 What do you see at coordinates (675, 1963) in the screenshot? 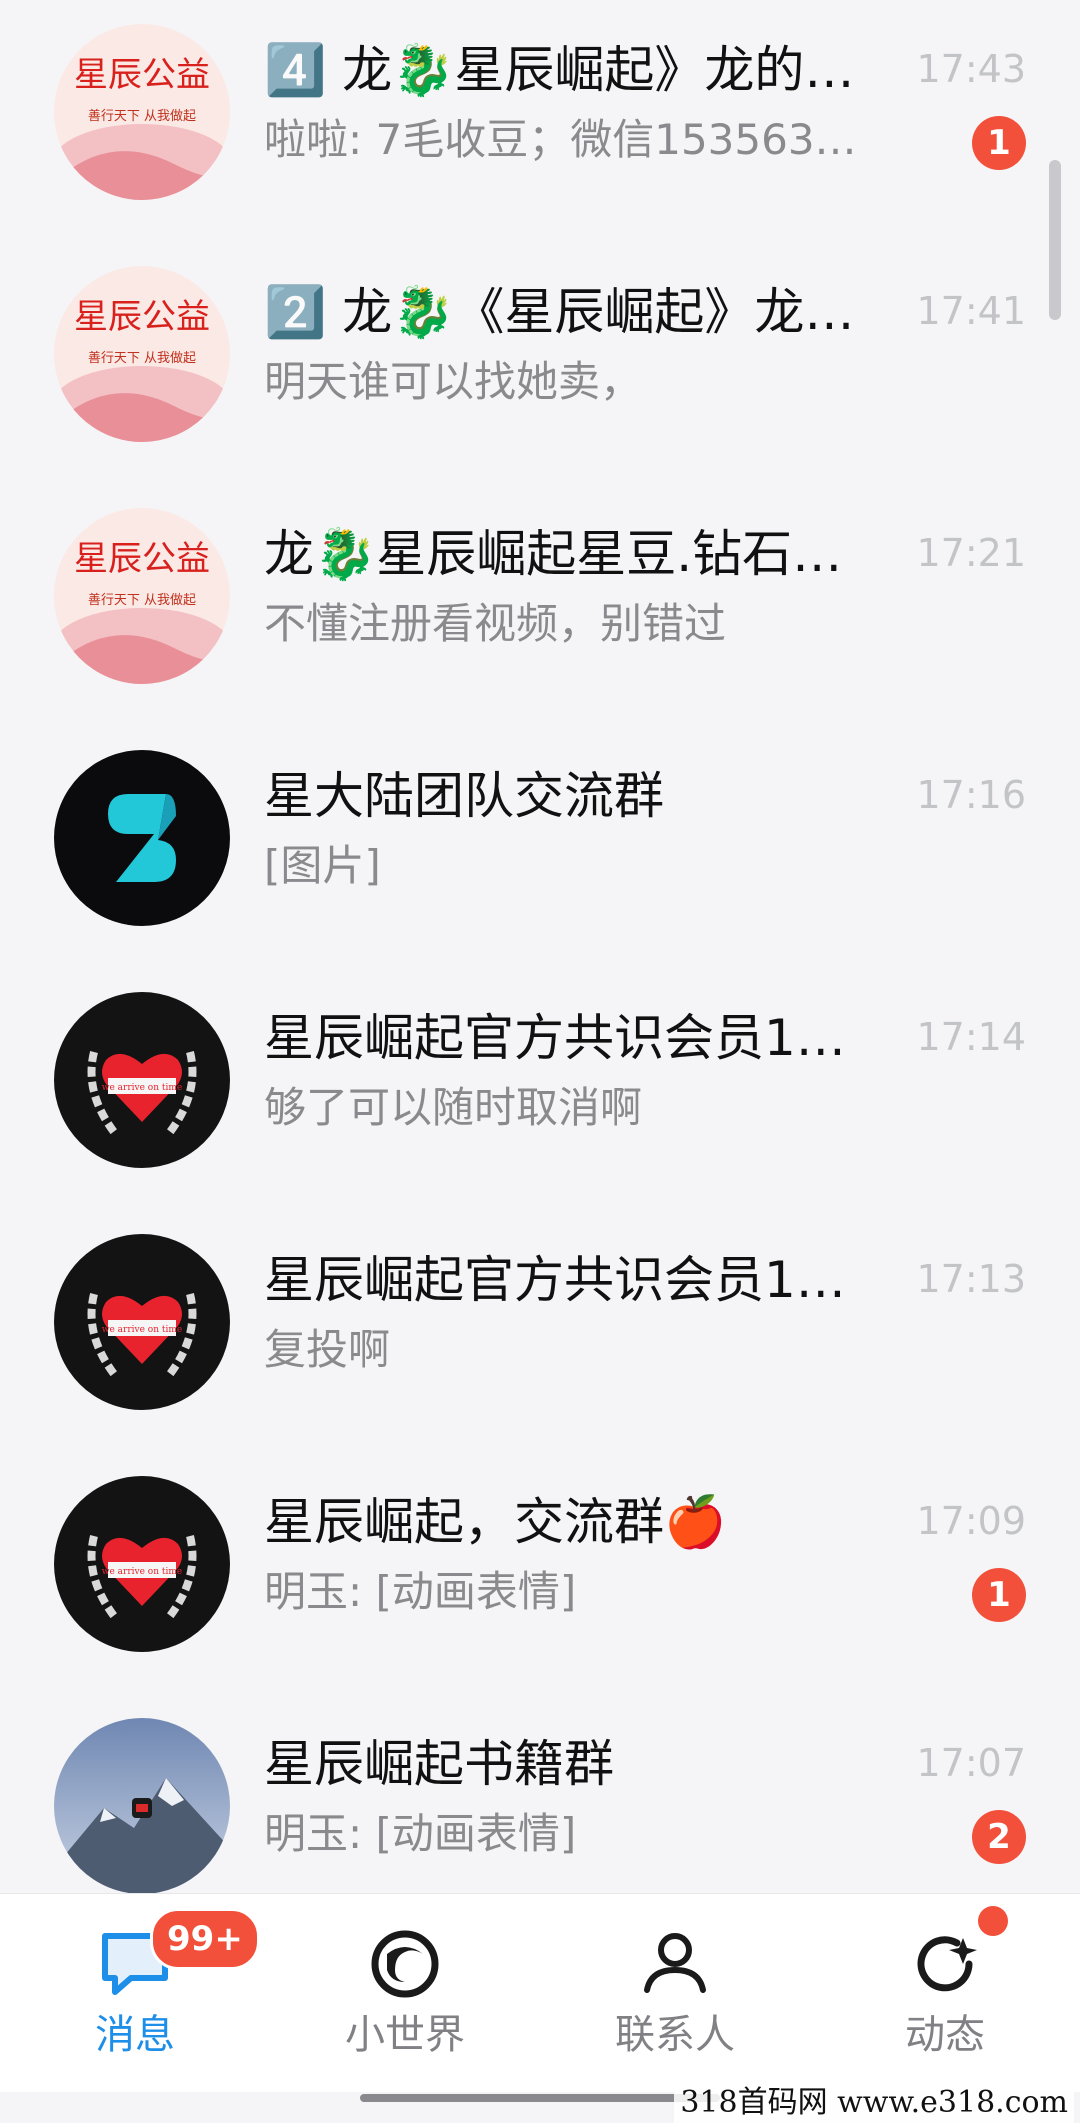
I see `contacts-icon` at bounding box center [675, 1963].